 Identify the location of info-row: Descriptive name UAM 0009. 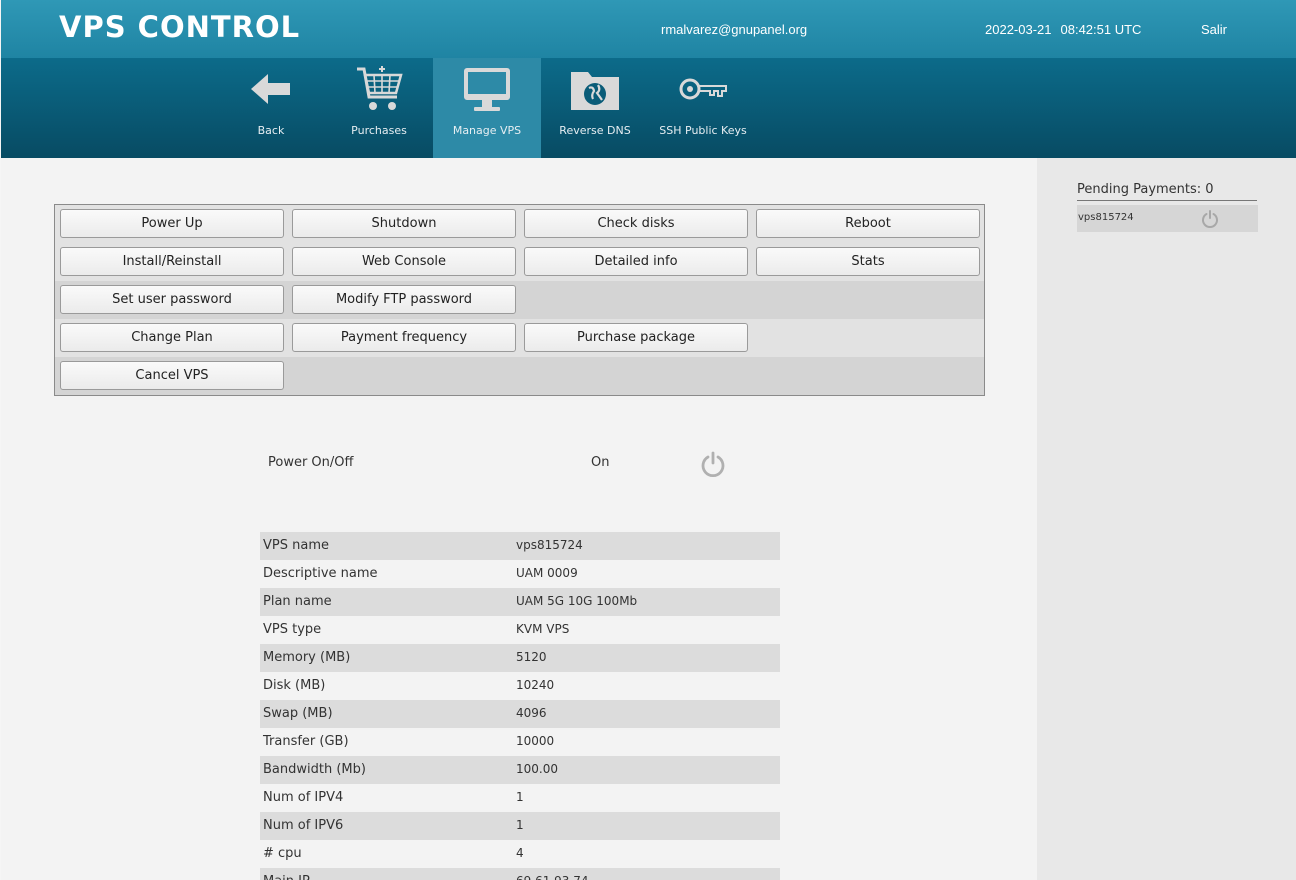
(520, 574).